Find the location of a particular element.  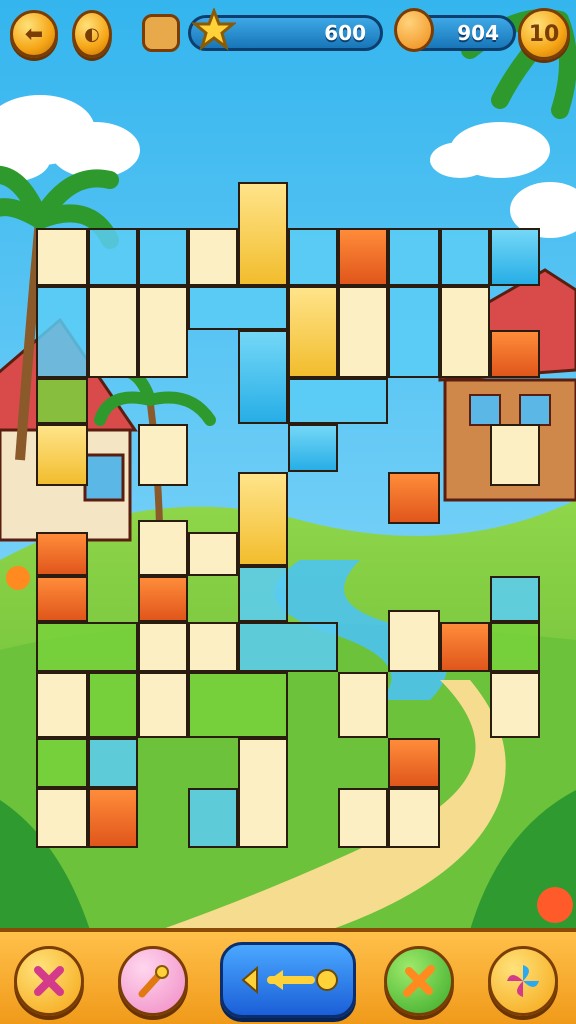

arrow-left-icon is located at coordinates (289, 980).